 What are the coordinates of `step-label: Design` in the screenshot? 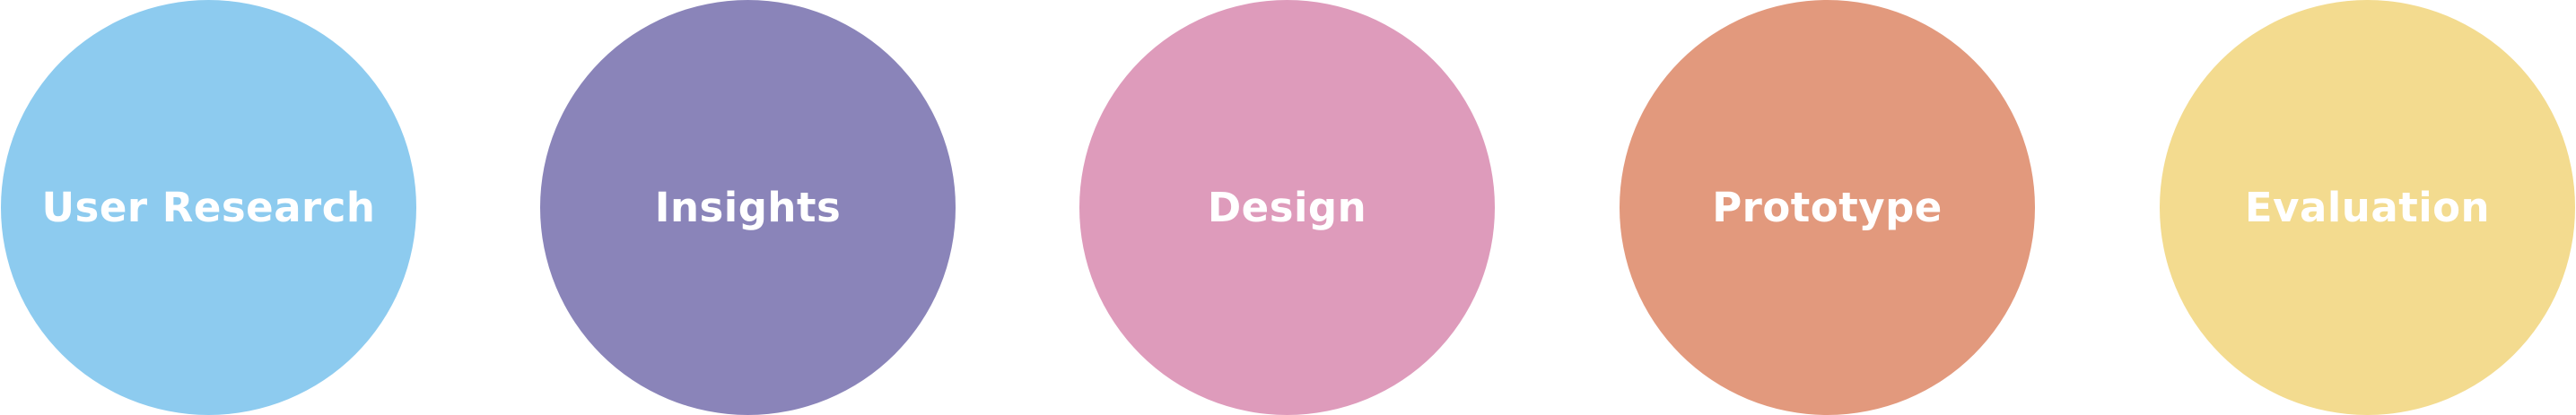 It's located at (1287, 207).